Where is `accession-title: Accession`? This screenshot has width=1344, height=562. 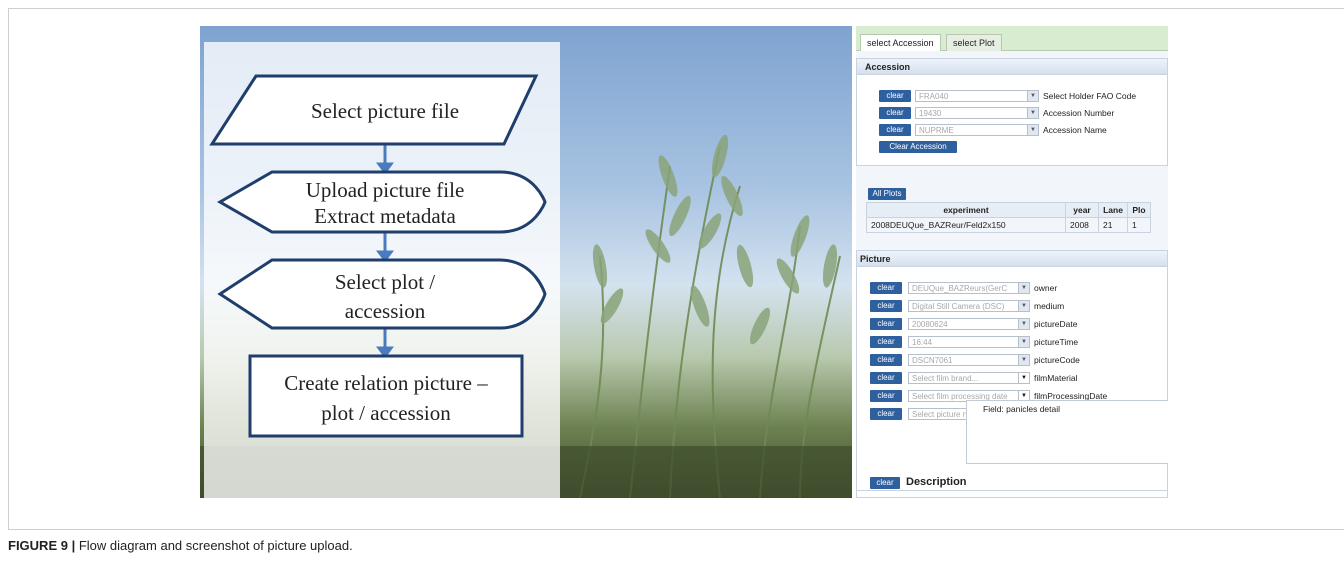 accession-title: Accession is located at coordinates (1012, 67).